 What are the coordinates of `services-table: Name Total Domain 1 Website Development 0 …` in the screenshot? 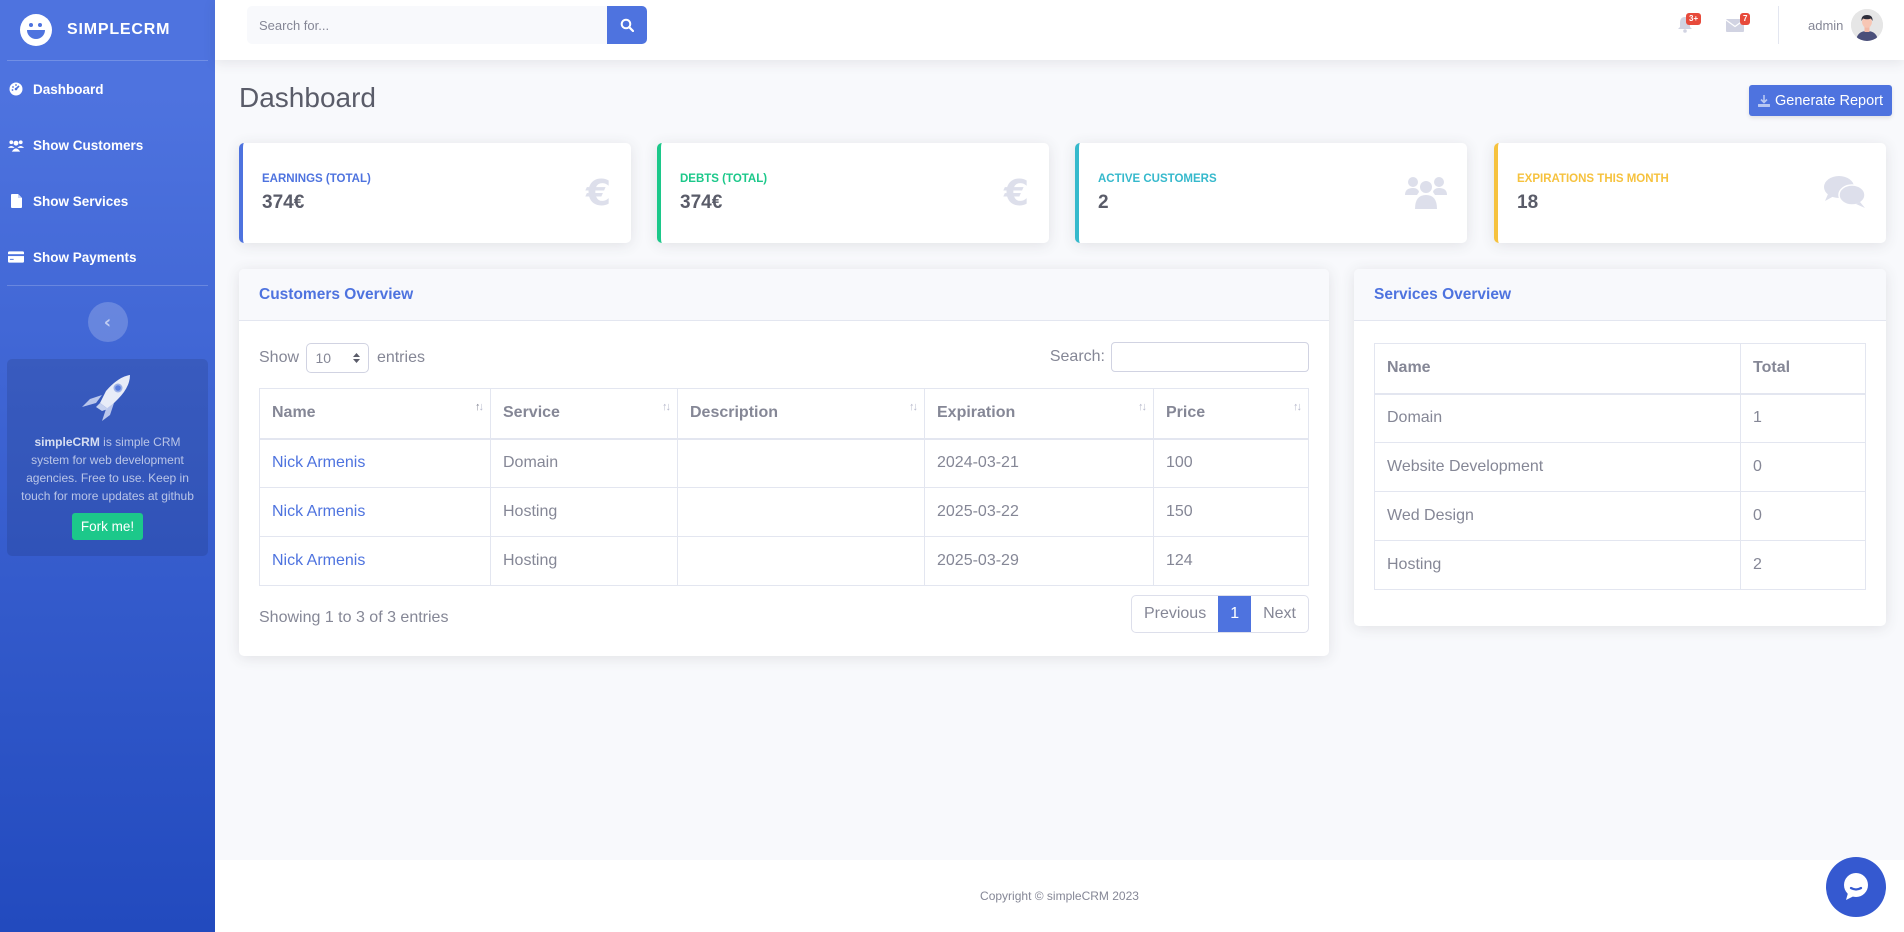 It's located at (1620, 466).